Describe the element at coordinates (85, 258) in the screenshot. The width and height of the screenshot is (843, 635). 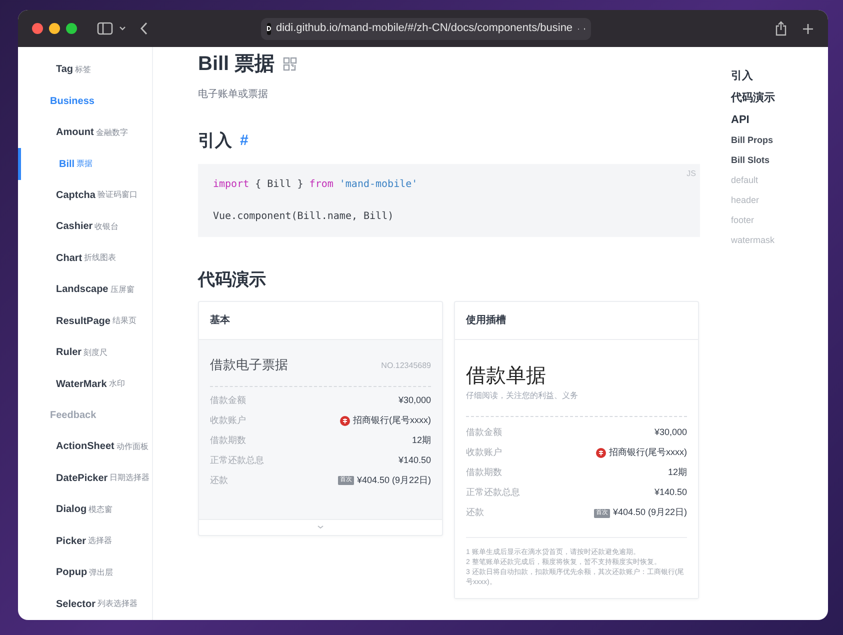
I see `sidebar-item: Chart 折线图表` at that location.